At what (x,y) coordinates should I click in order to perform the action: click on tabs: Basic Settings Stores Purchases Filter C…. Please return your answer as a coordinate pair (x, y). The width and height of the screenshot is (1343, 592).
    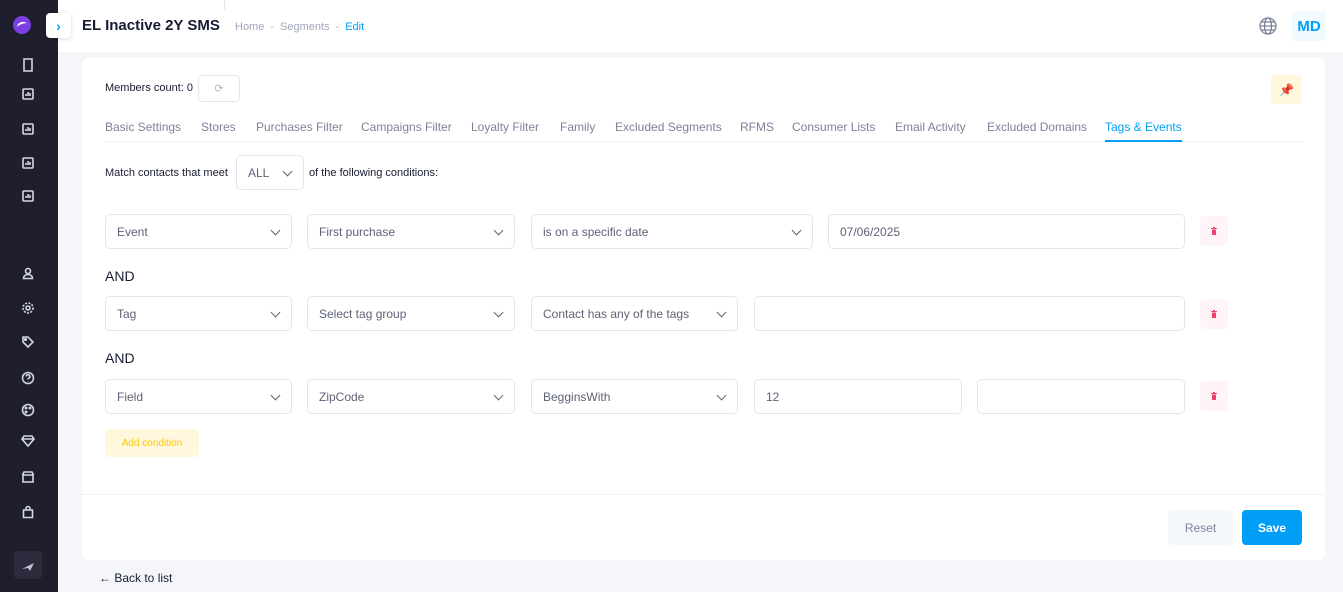
    Looking at the image, I should click on (704, 131).